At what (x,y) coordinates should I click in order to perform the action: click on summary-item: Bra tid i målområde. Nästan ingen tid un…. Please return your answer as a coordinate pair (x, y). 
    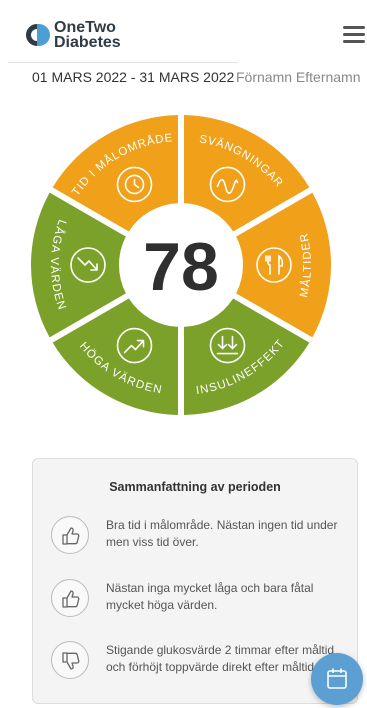
    Looking at the image, I should click on (196, 536).